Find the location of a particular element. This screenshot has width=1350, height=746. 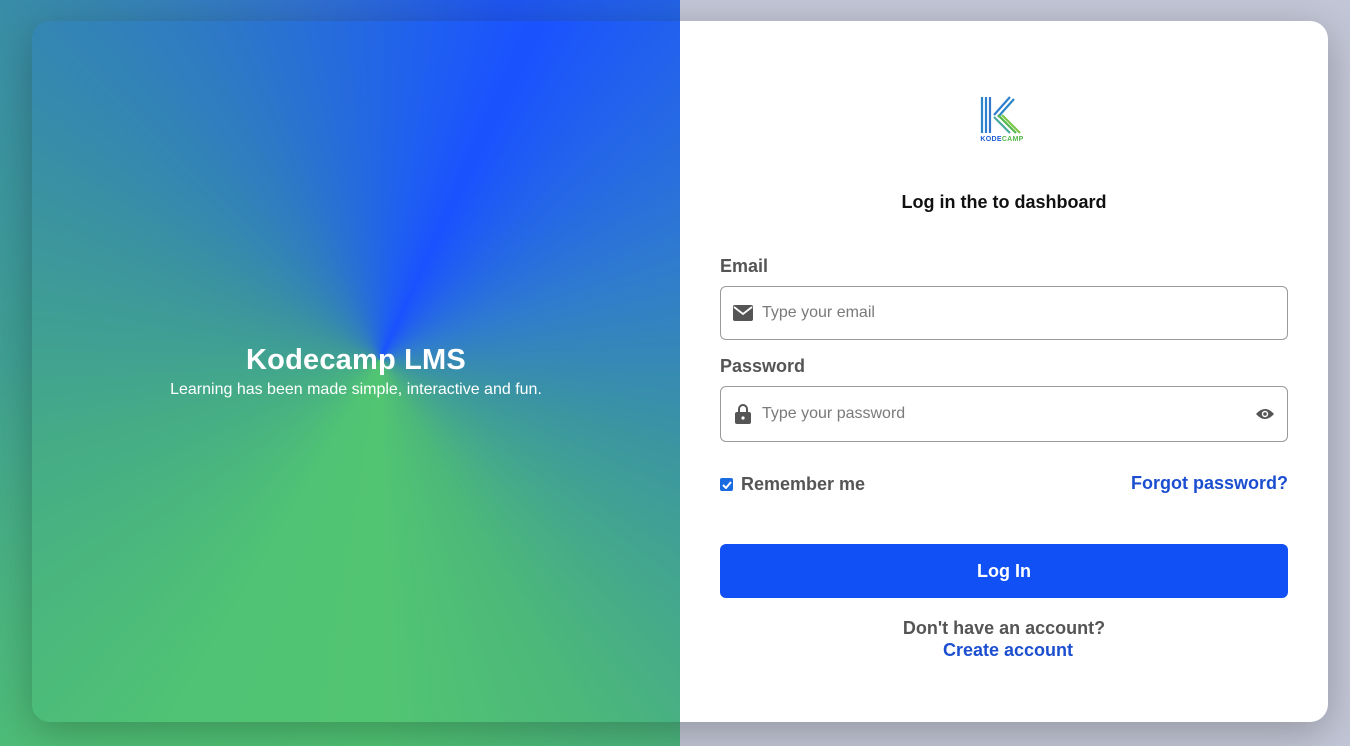

password-field is located at coordinates (1004, 414).